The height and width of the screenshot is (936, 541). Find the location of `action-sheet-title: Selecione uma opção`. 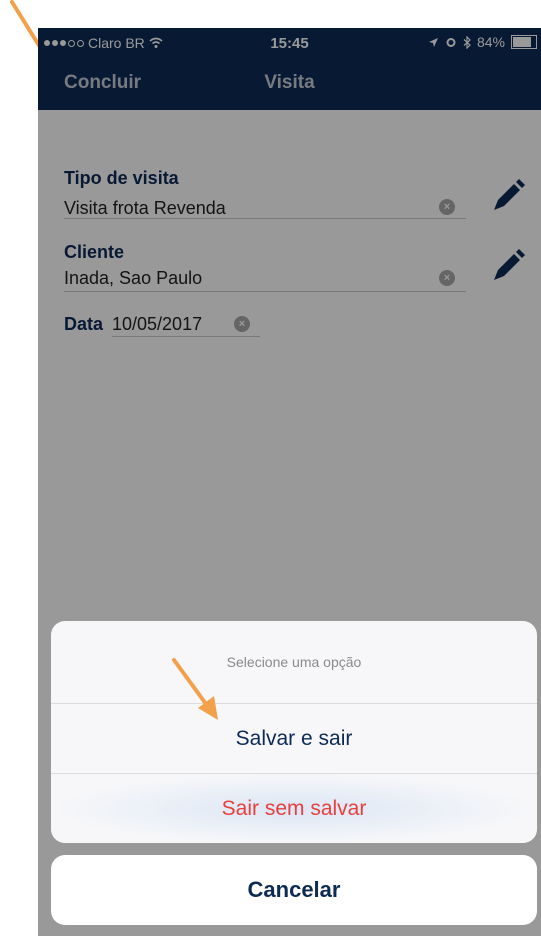

action-sheet-title: Selecione uma opção is located at coordinates (294, 662).